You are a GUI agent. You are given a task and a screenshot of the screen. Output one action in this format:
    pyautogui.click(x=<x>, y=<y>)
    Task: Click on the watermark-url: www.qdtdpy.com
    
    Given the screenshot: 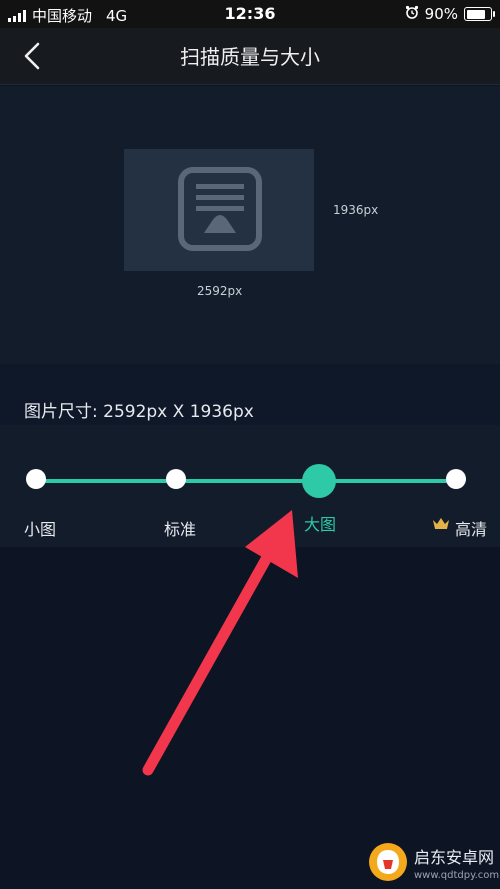 What is the action you would take?
    pyautogui.click(x=457, y=875)
    